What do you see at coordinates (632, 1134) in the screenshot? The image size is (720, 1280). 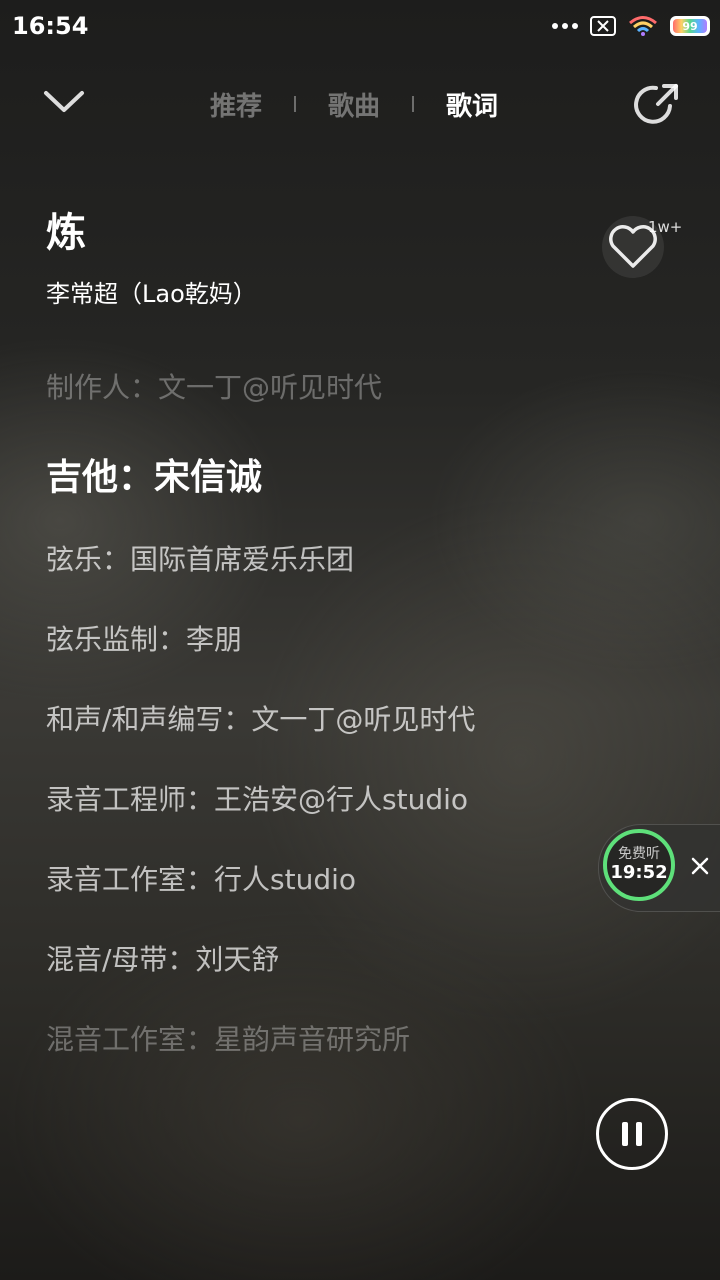 I see `pause-button` at bounding box center [632, 1134].